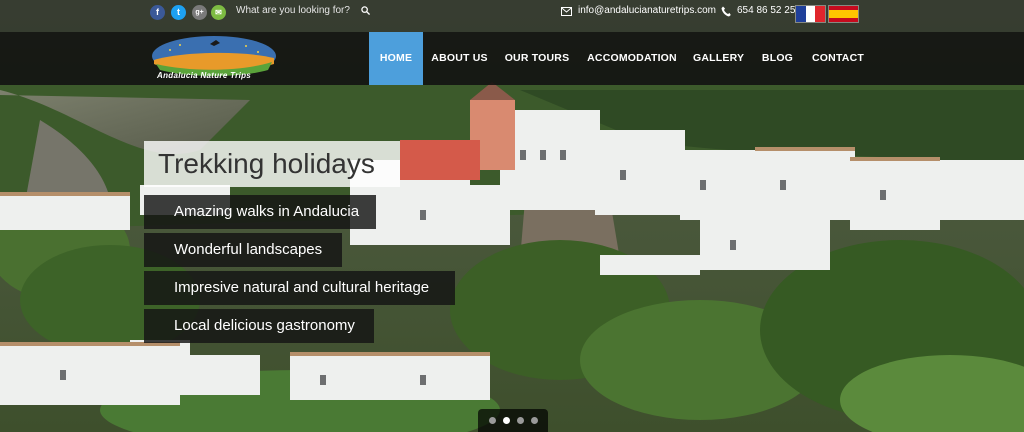 The image size is (1024, 432). I want to click on contact-email-link: info@andalucianaturetrips.com, so click(647, 10).